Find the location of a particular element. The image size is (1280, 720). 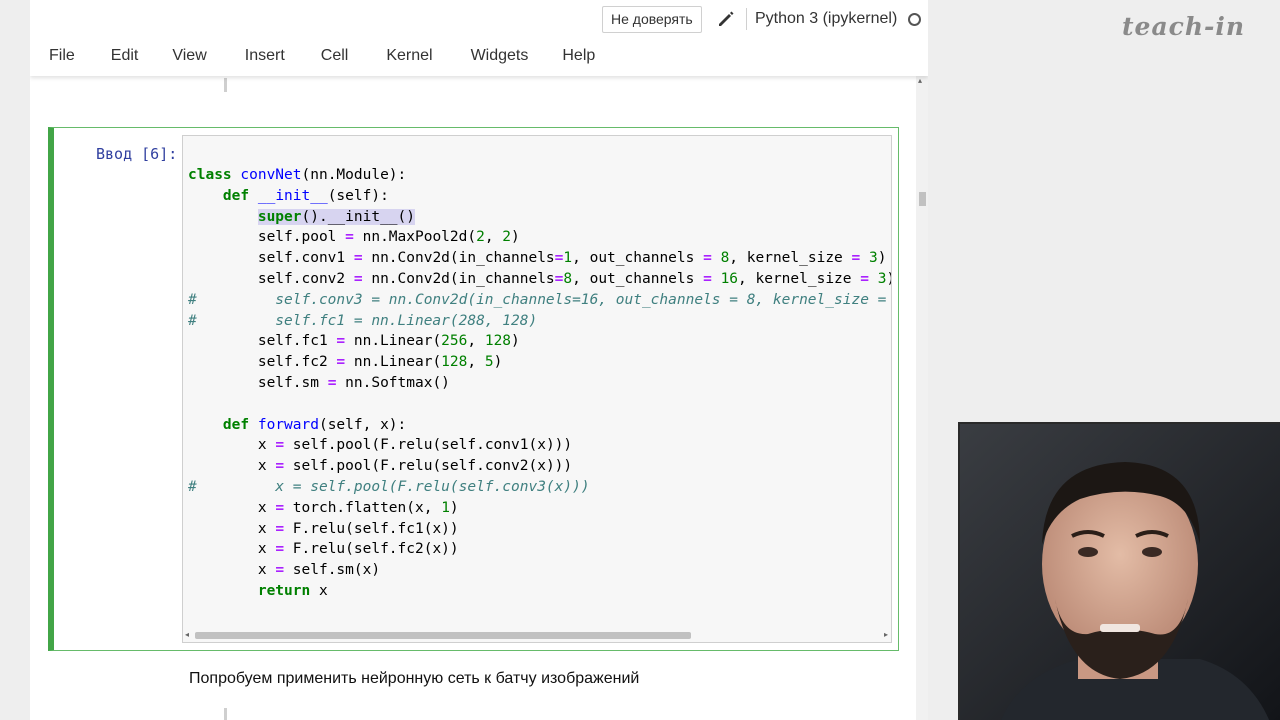

menu-cell: Cell is located at coordinates (335, 56).